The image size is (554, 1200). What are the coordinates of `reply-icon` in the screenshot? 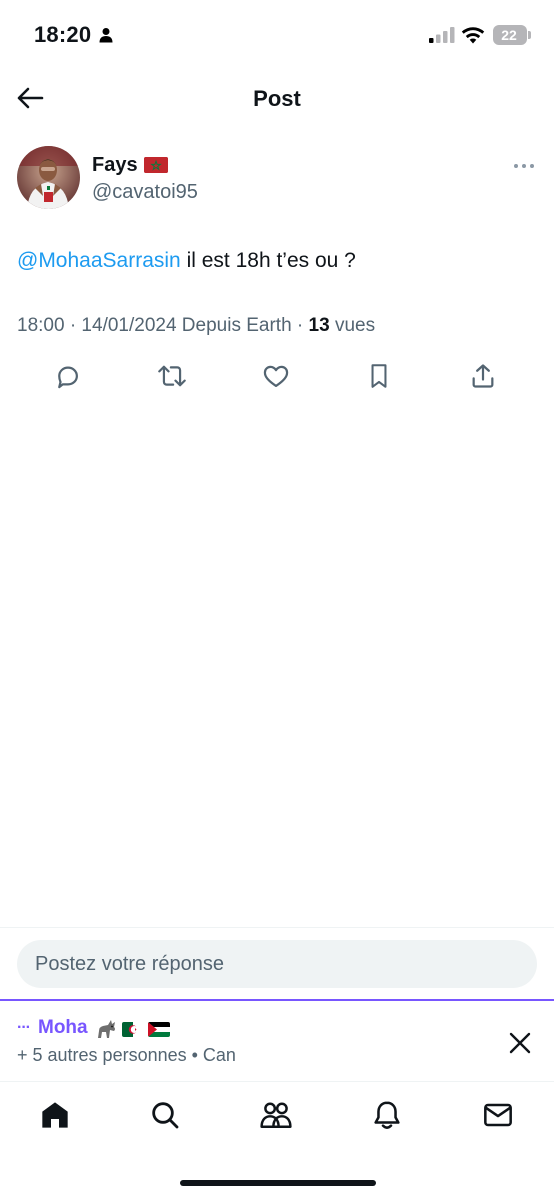 It's located at (68, 377).